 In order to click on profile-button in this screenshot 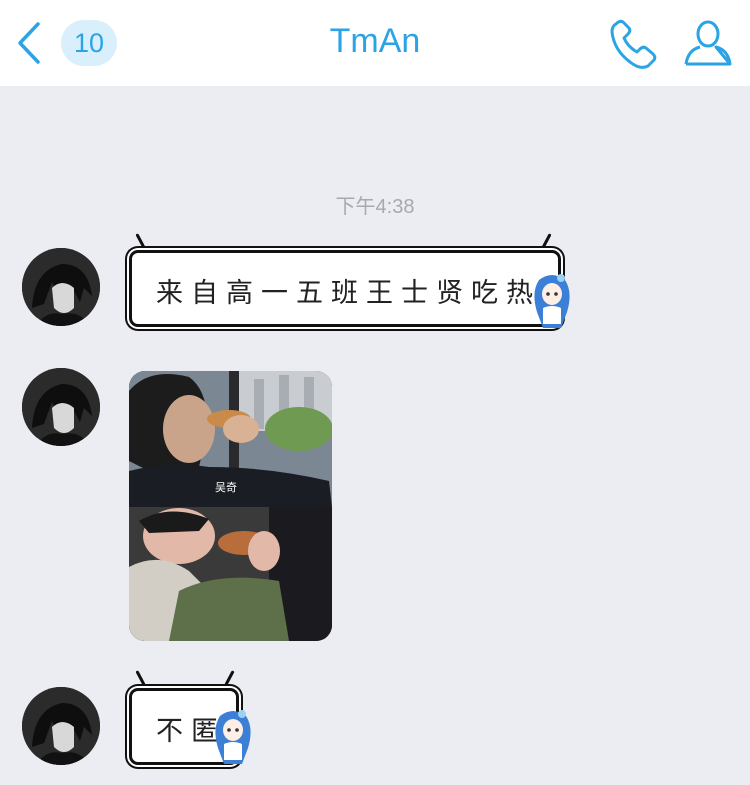, I will do `click(708, 44)`.